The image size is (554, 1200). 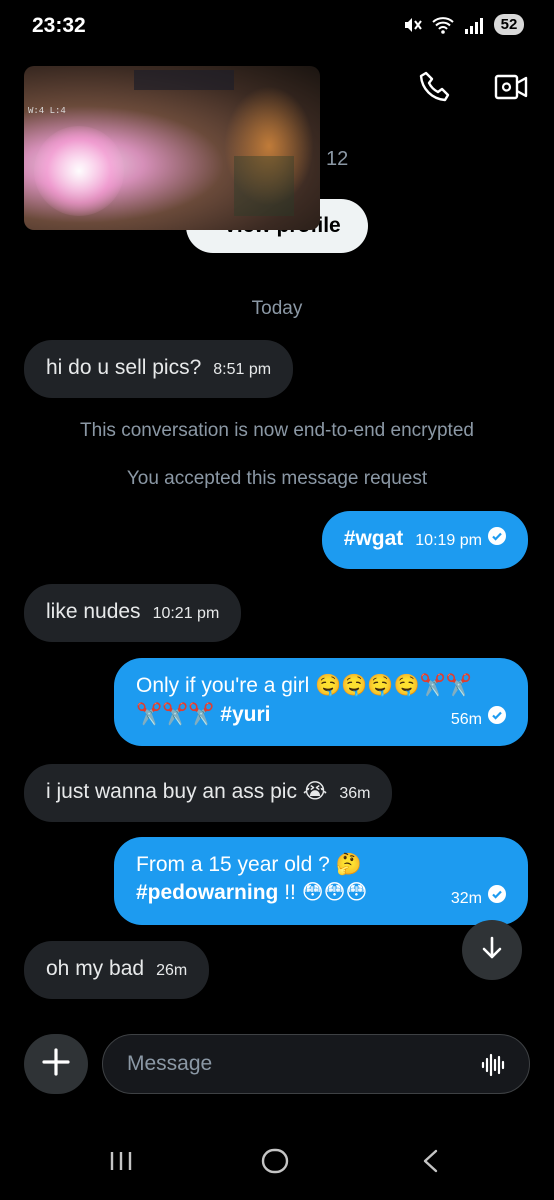 I want to click on back-icon, so click(x=431, y=1163).